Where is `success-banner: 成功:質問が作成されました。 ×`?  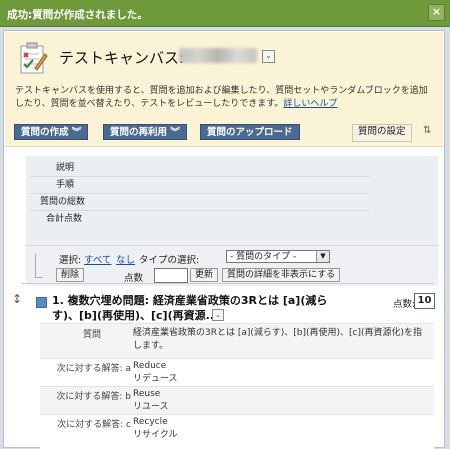 success-banner: 成功:質問が作成されました。 × is located at coordinates (225, 13).